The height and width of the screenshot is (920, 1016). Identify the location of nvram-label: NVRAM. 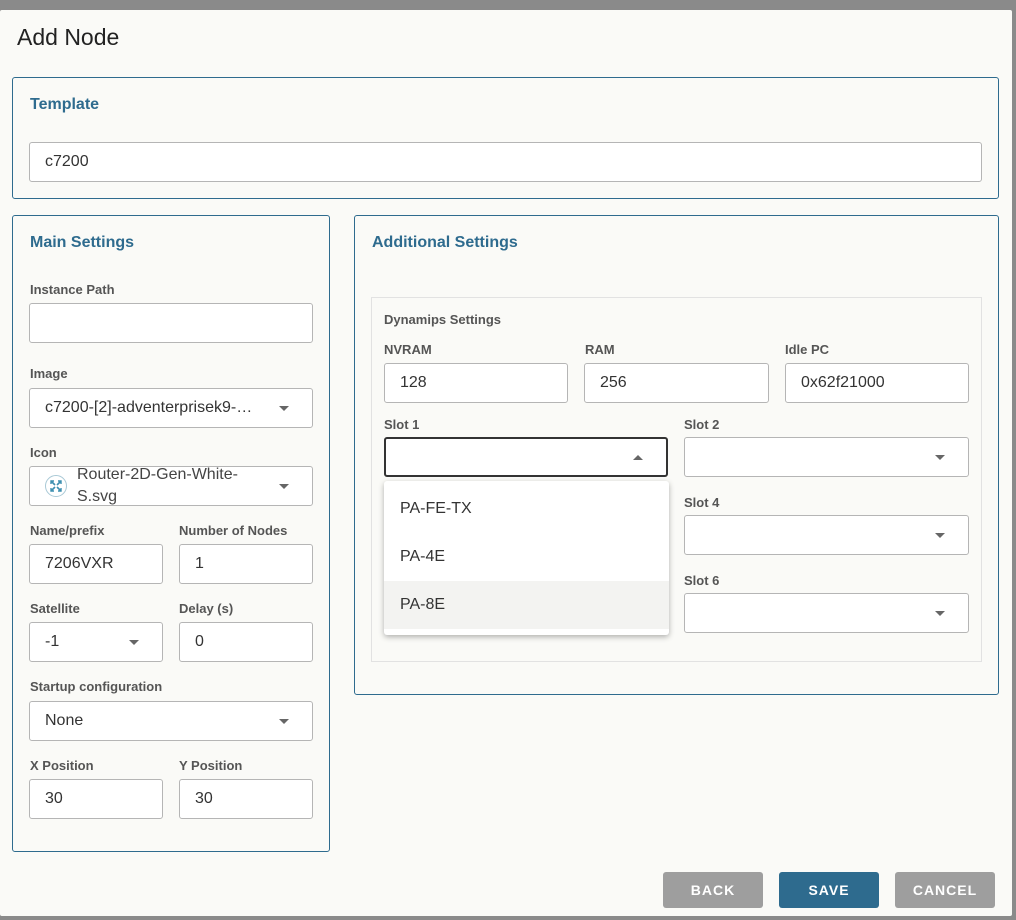
(408, 349).